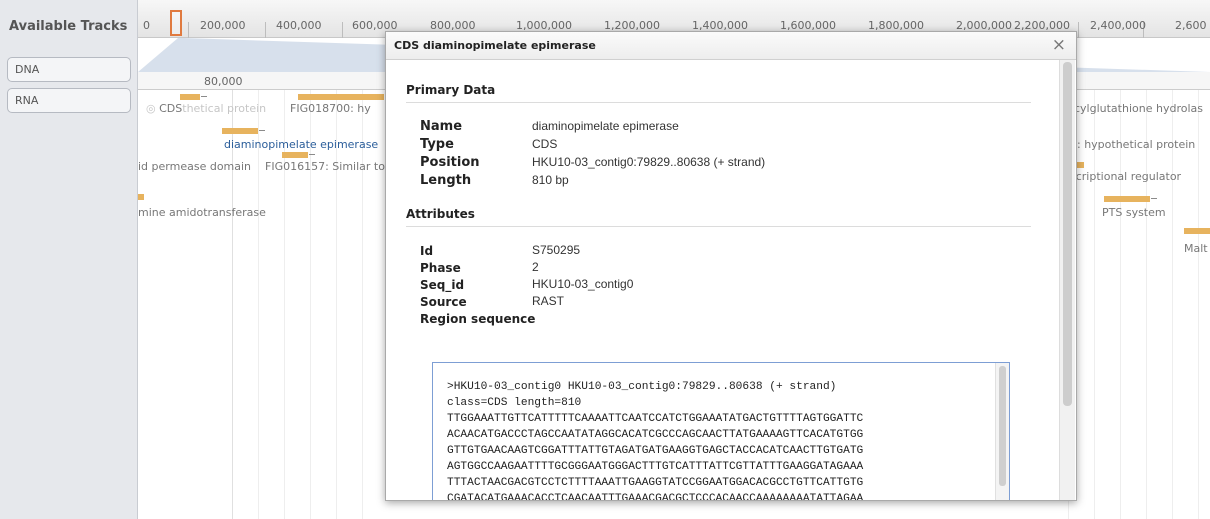  I want to click on overview-tick-label: 2,400,000, so click(1118, 25).